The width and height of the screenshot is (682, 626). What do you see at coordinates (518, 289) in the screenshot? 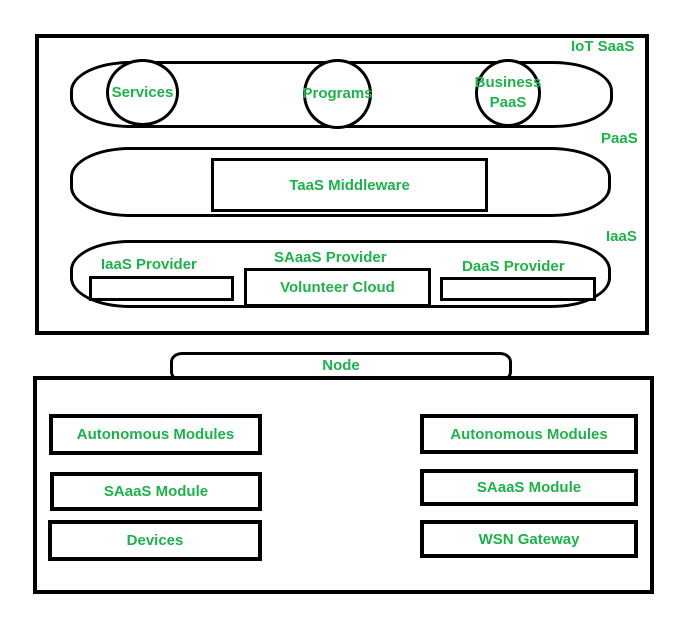
I see `daas-provider-box` at bounding box center [518, 289].